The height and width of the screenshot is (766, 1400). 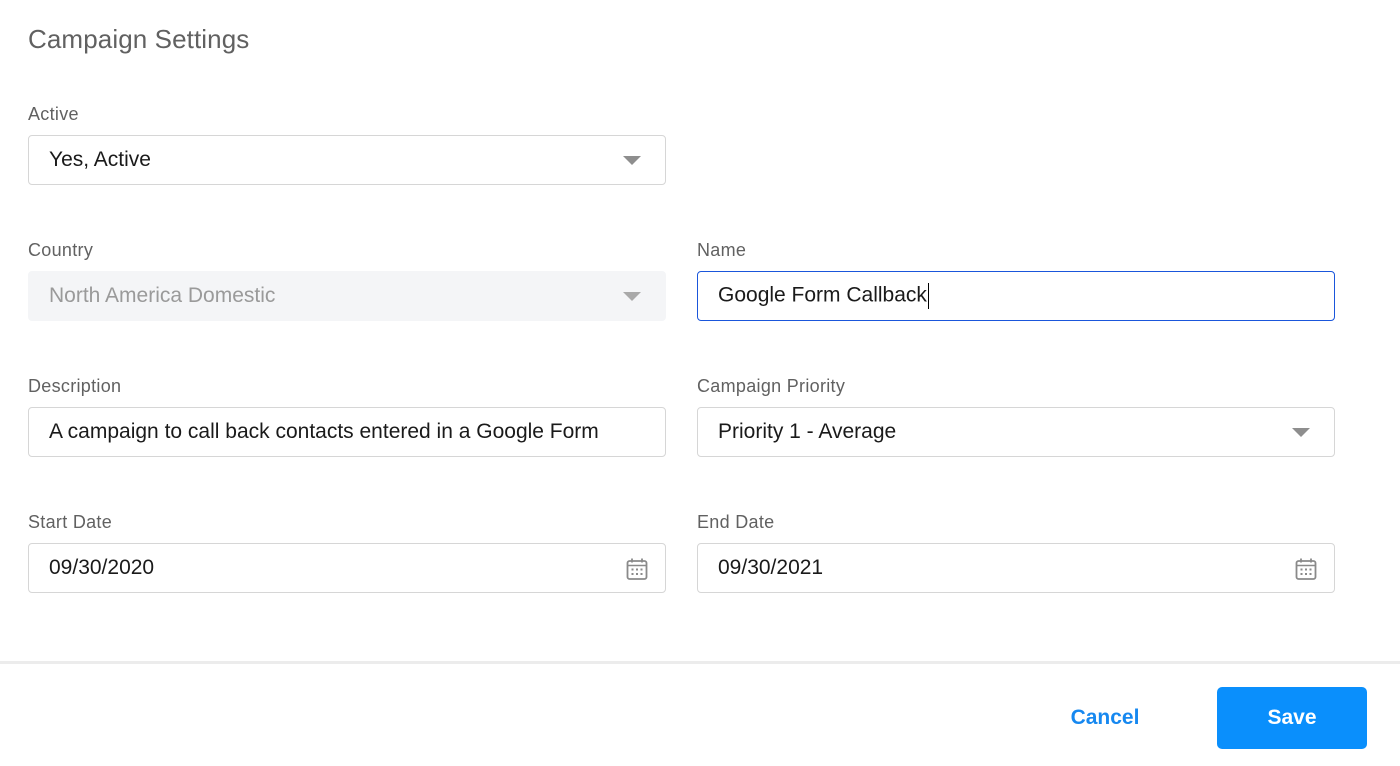 What do you see at coordinates (61, 250) in the screenshot?
I see `country-label: Country` at bounding box center [61, 250].